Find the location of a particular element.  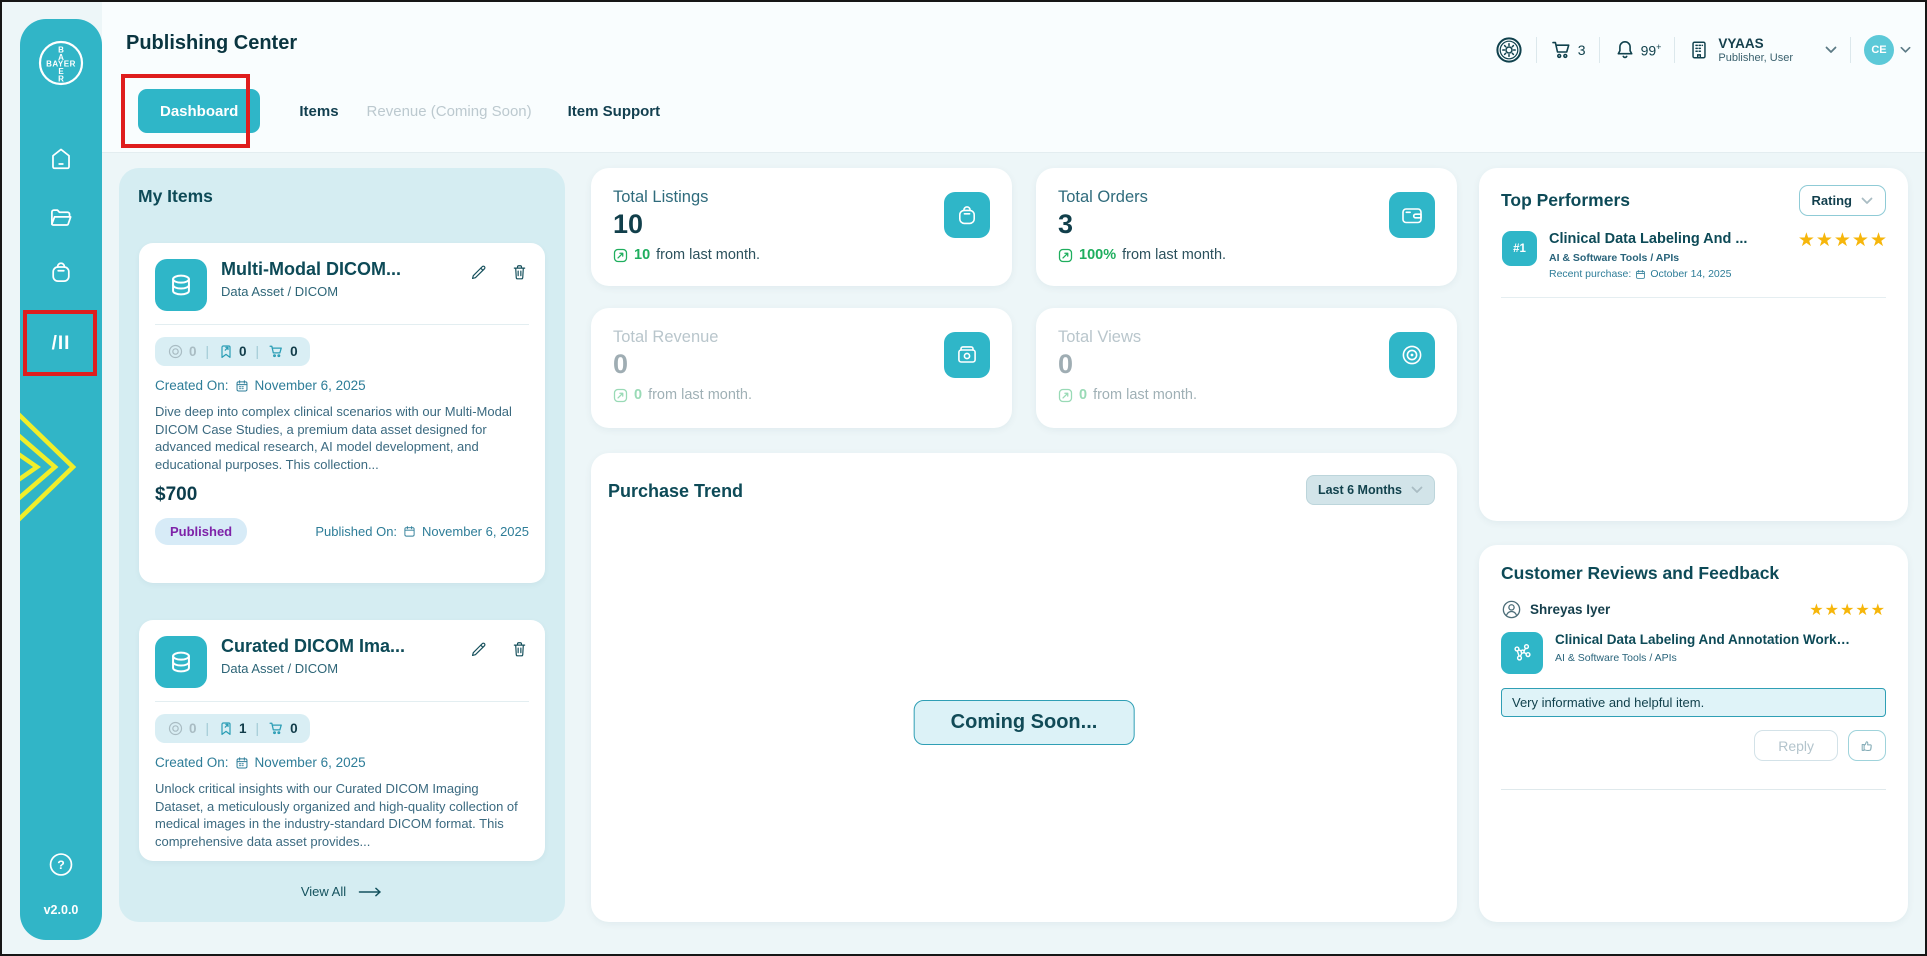

bookmark-icon is located at coordinates (226, 352).